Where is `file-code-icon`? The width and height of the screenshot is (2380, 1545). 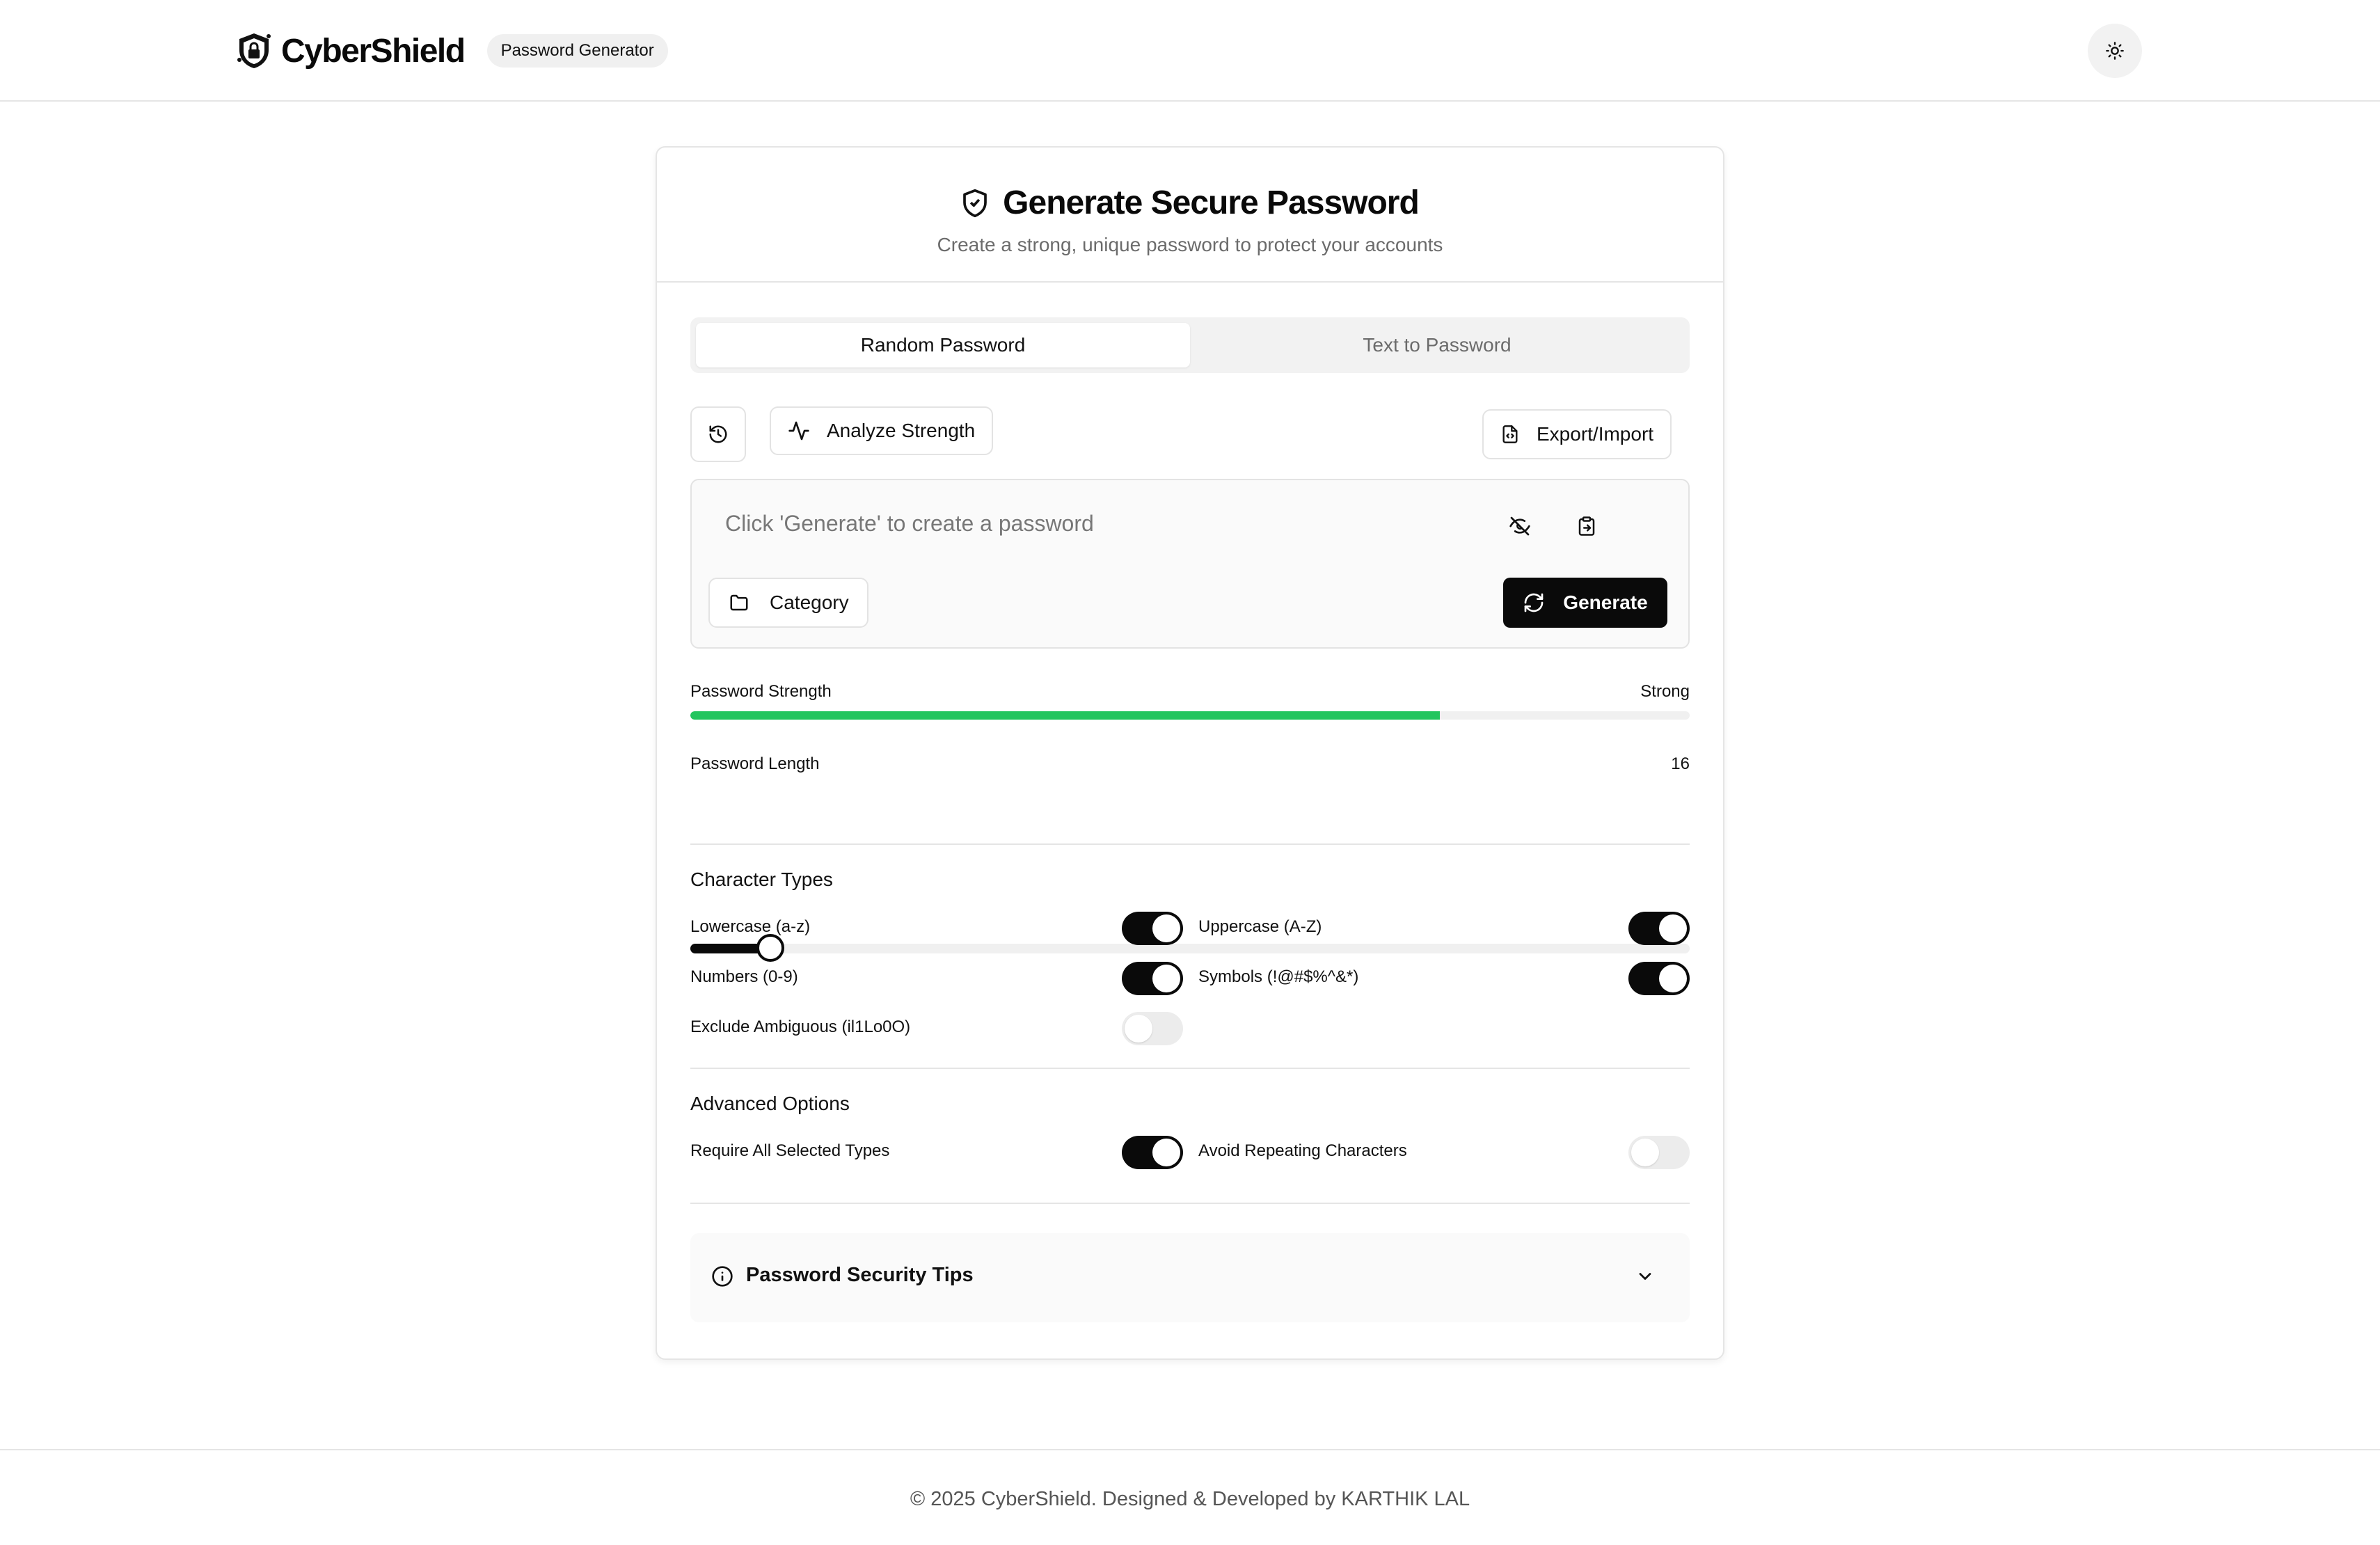 file-code-icon is located at coordinates (1510, 434).